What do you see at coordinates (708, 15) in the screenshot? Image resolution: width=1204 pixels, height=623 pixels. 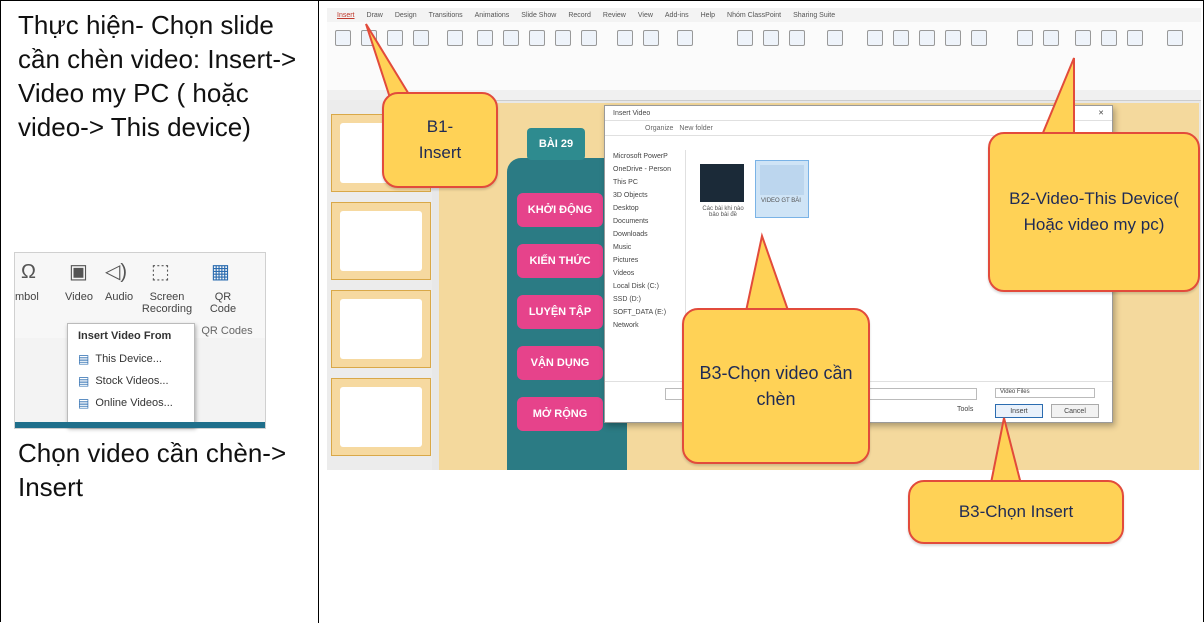 I see `tab-help: Help` at bounding box center [708, 15].